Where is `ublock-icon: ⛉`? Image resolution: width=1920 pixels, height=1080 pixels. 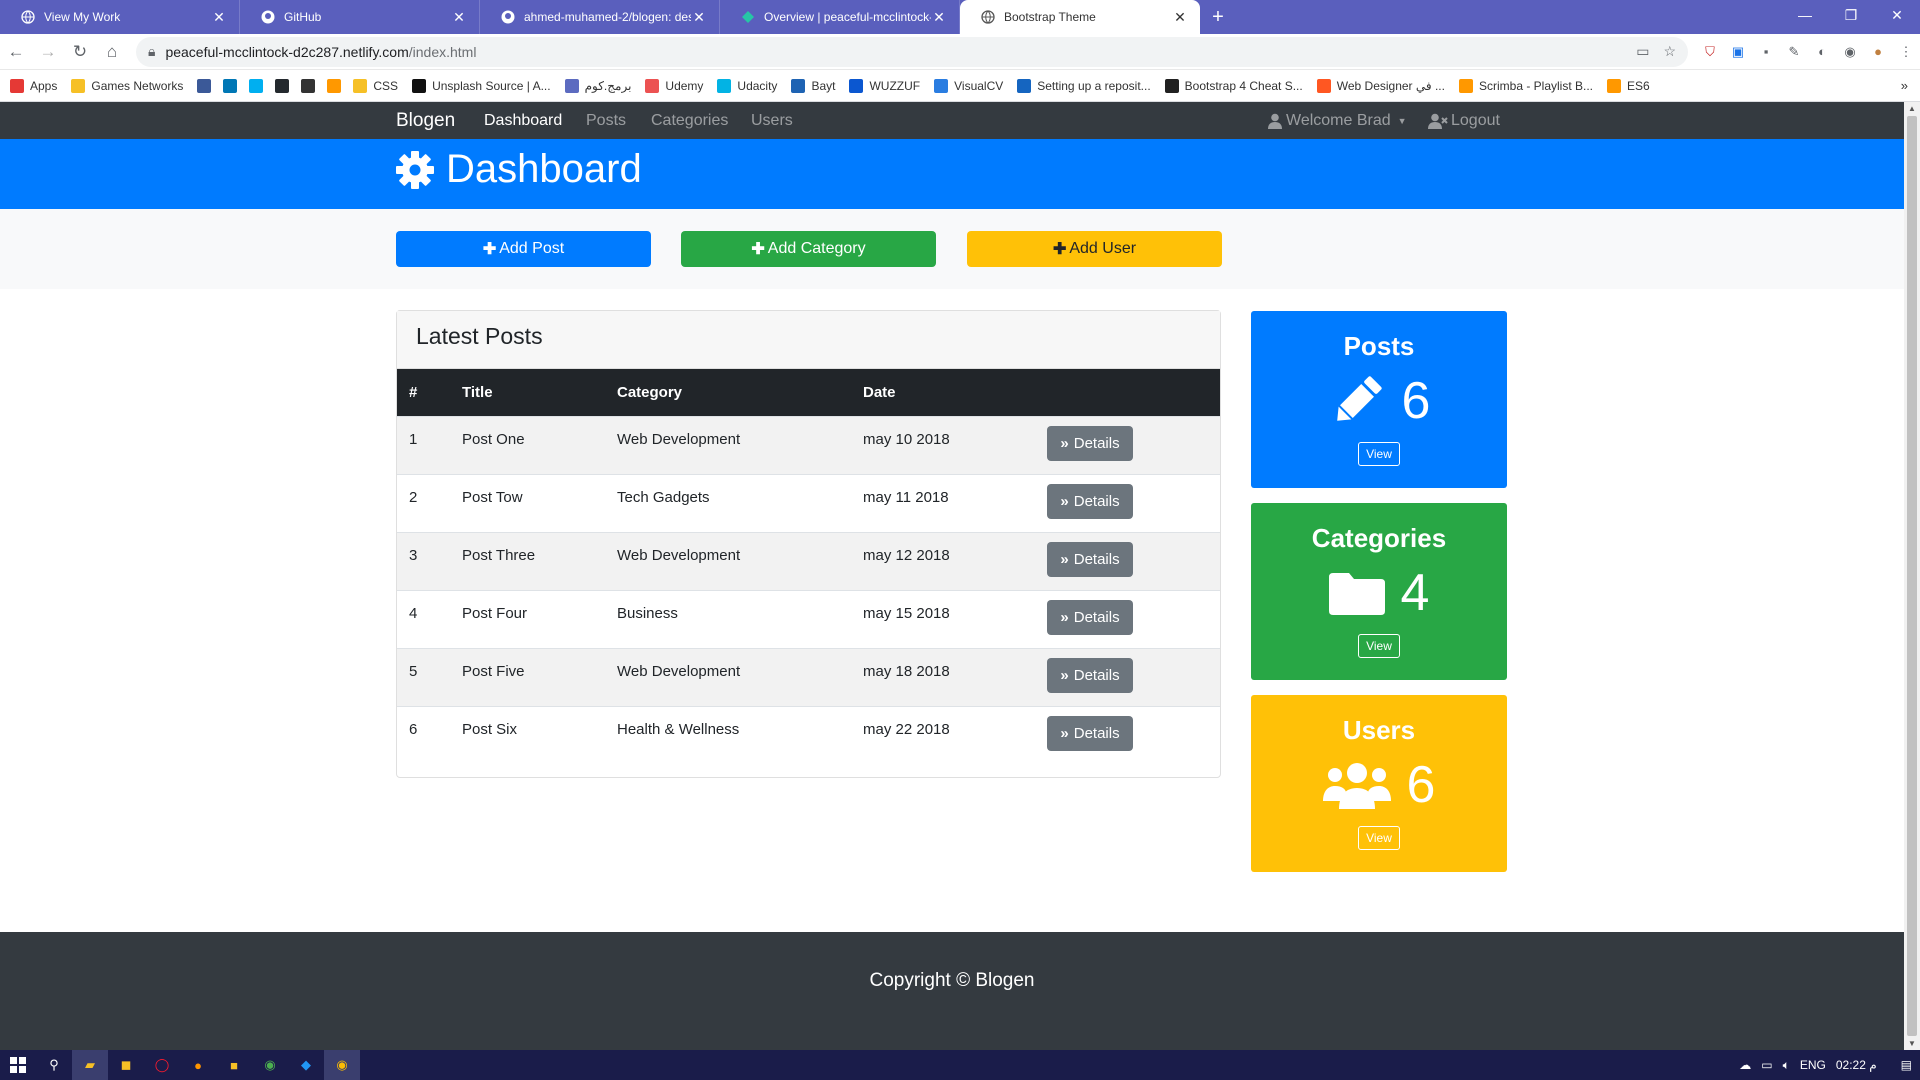 ublock-icon: ⛉ is located at coordinates (1710, 52).